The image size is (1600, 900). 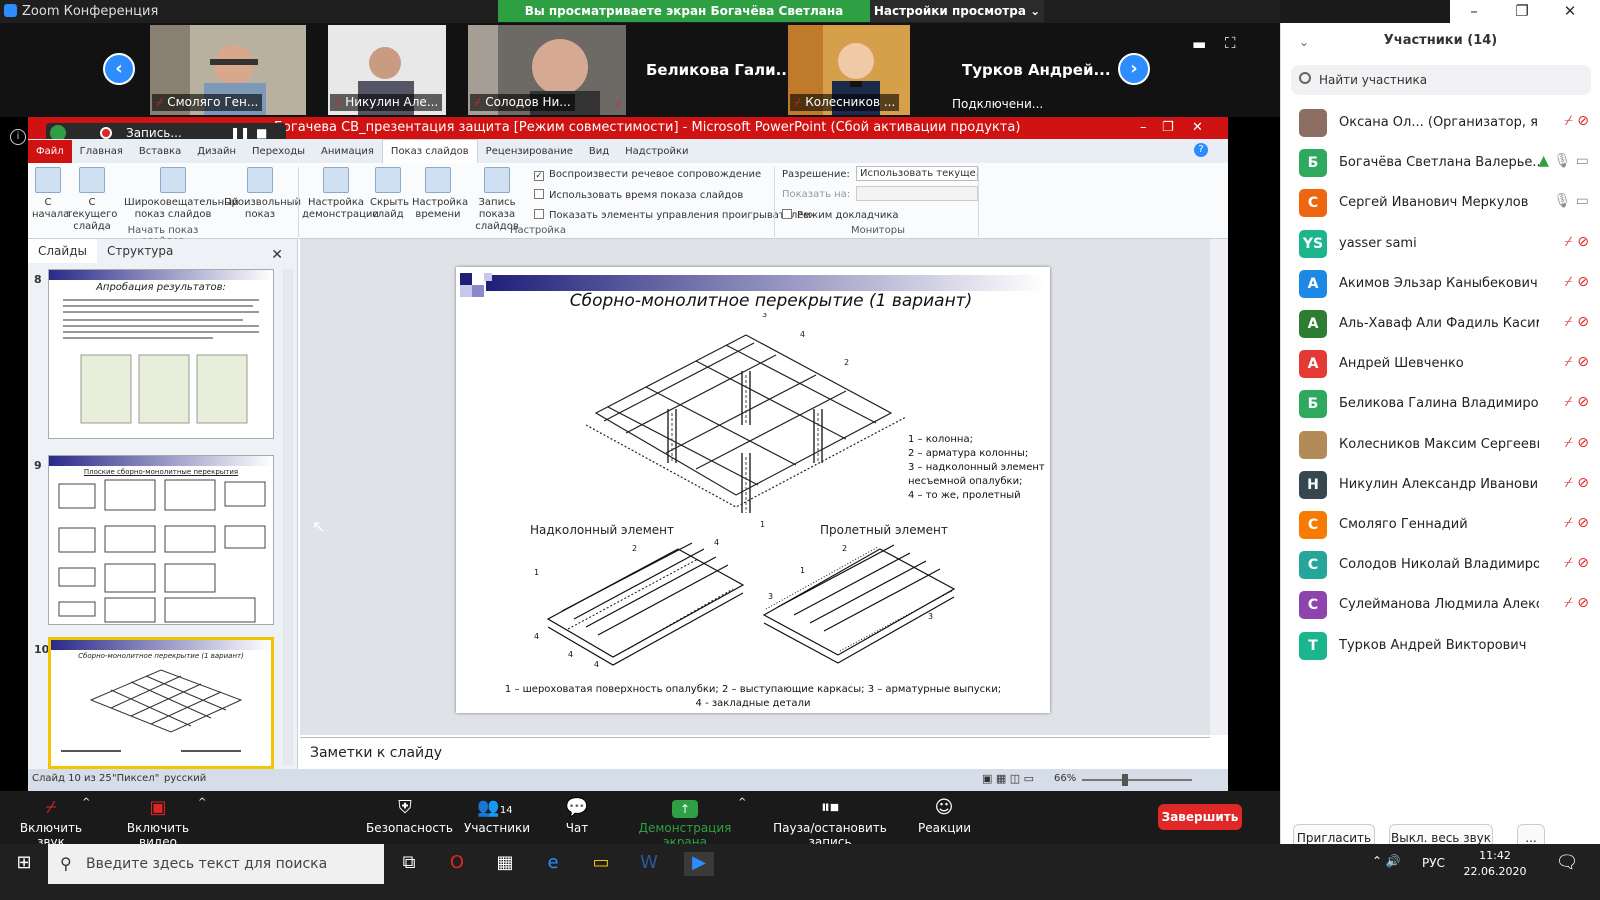 I want to click on zoom-slider, so click(x=1137, y=780).